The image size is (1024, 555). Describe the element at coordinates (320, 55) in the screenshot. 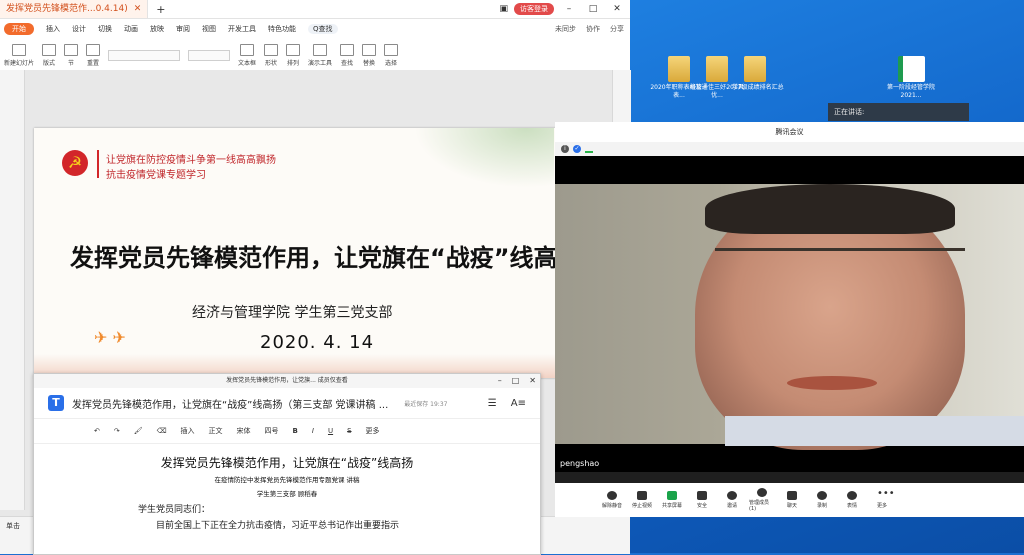

I see `presentation-tools-button: 演示工具` at that location.